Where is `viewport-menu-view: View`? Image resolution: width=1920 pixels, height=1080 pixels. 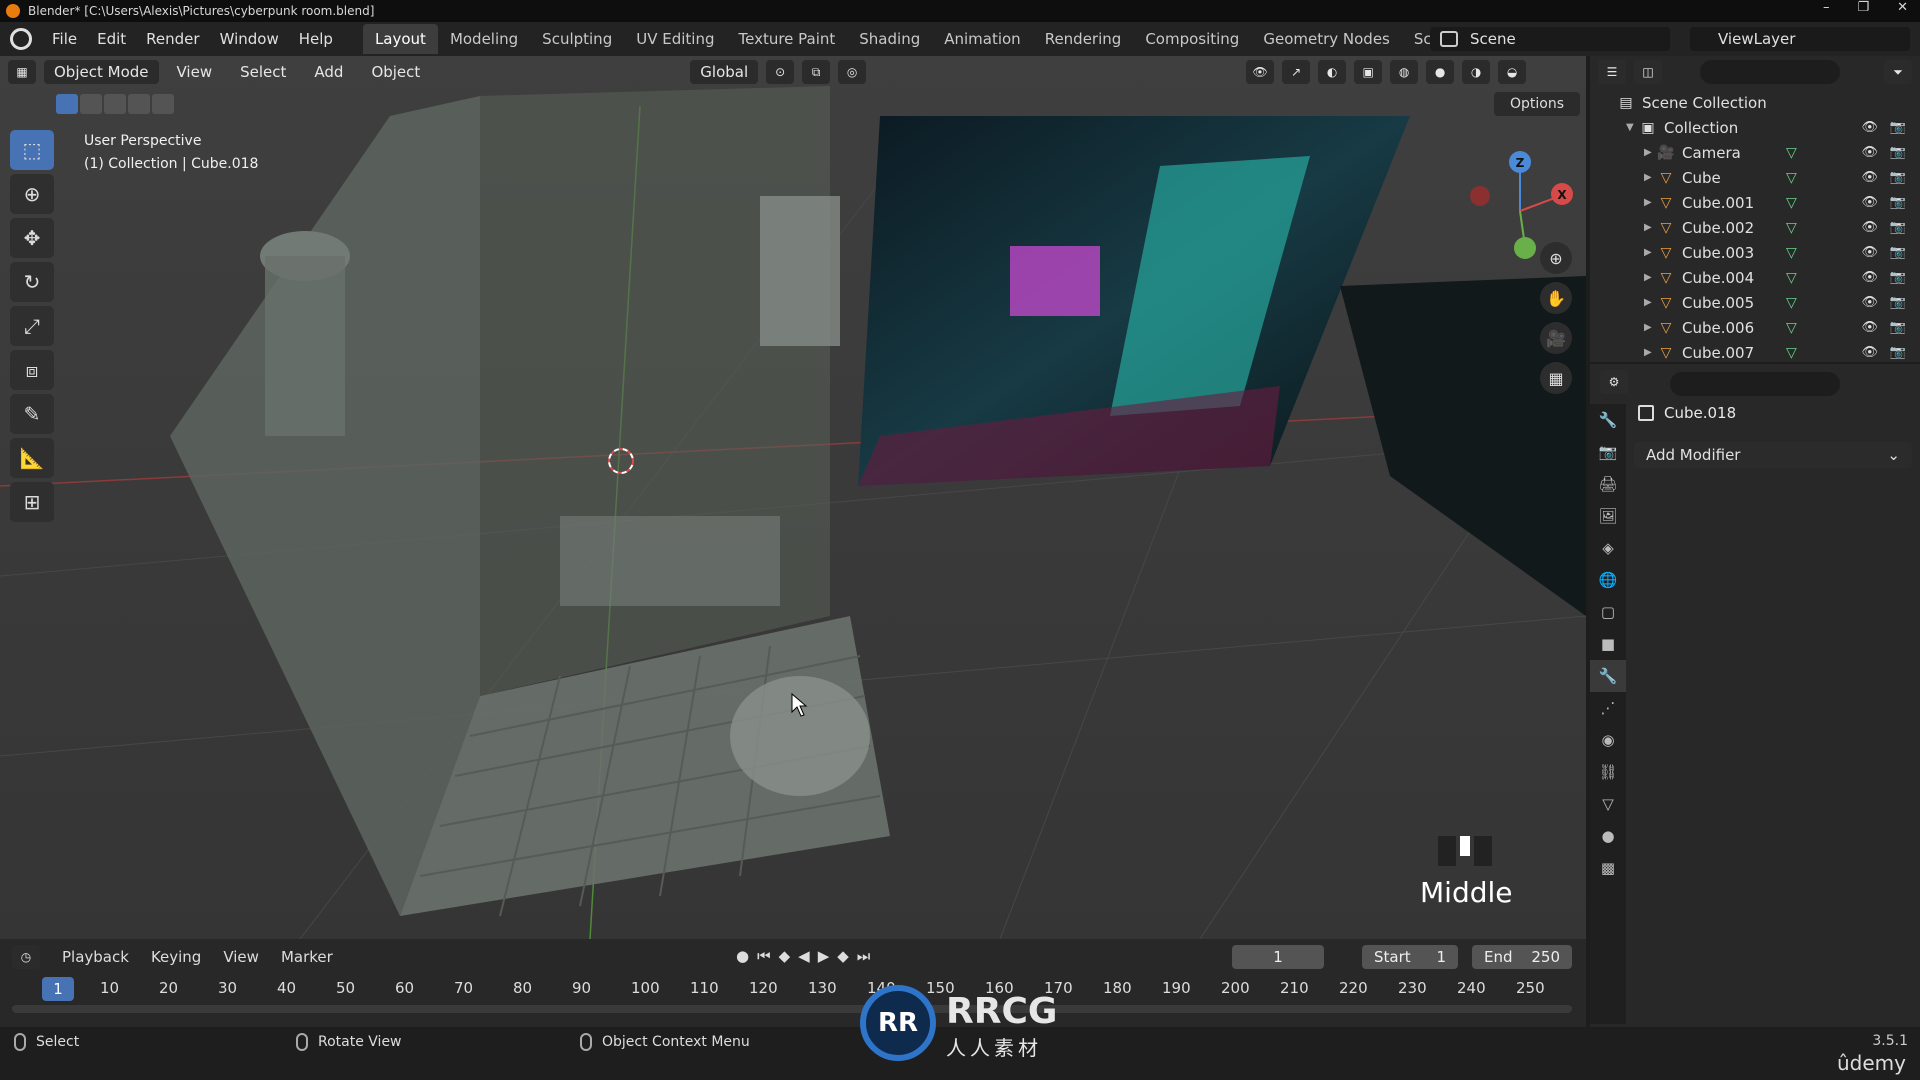
viewport-menu-view: View is located at coordinates (195, 72).